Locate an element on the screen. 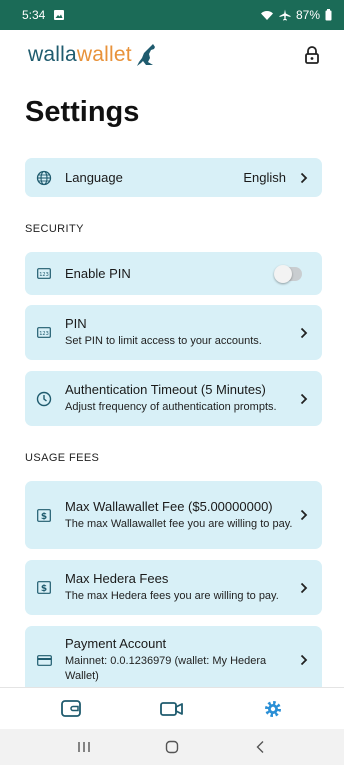 The height and width of the screenshot is (765, 344). max-hedera-fees-title: Max Hedera Fees is located at coordinates (117, 579).